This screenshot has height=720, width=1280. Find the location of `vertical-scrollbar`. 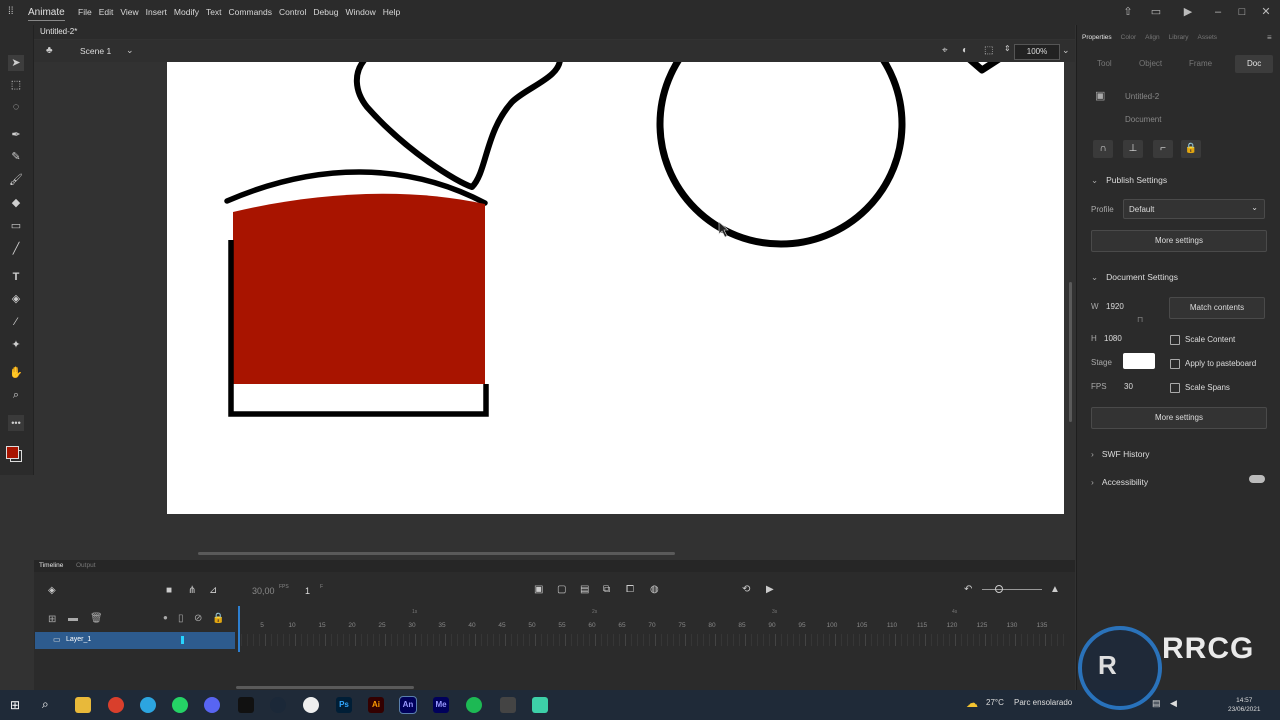

vertical-scrollbar is located at coordinates (1070, 352).